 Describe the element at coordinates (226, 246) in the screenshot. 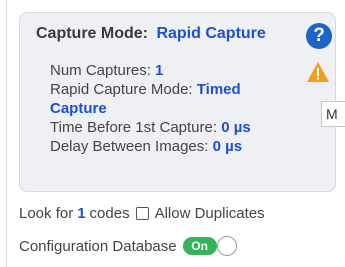

I see `toggle-knob` at that location.